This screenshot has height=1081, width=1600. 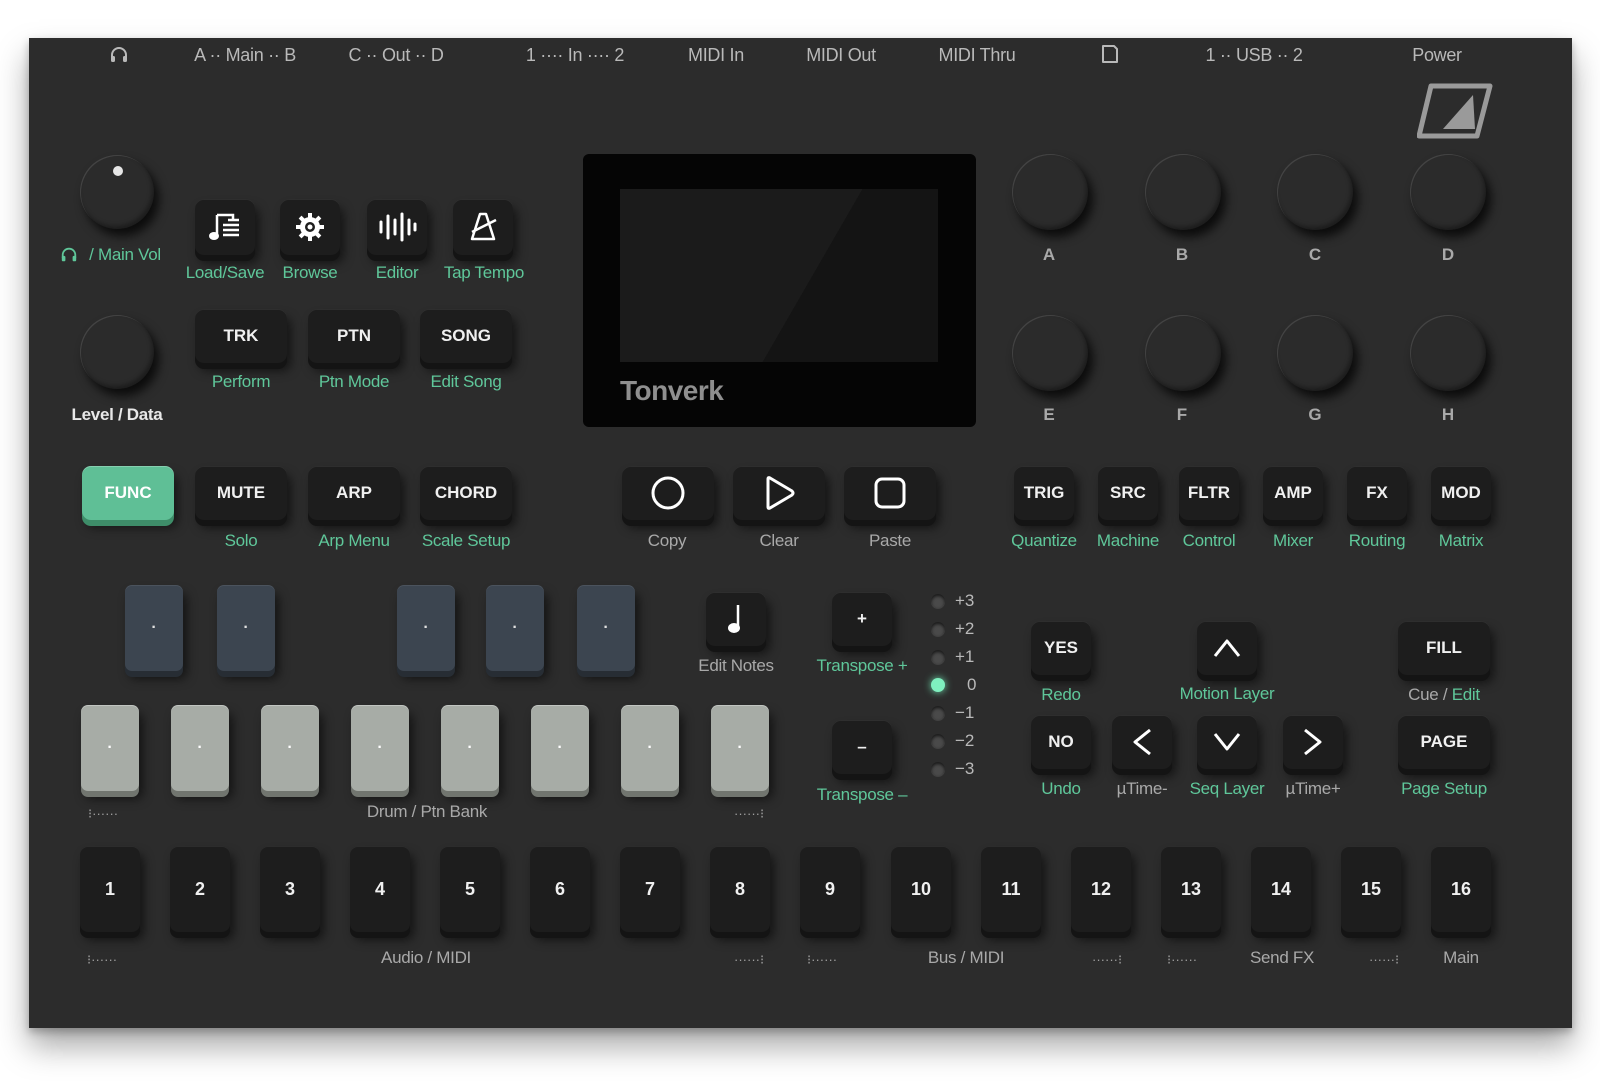 I want to click on waveform-icon, so click(x=397, y=227).